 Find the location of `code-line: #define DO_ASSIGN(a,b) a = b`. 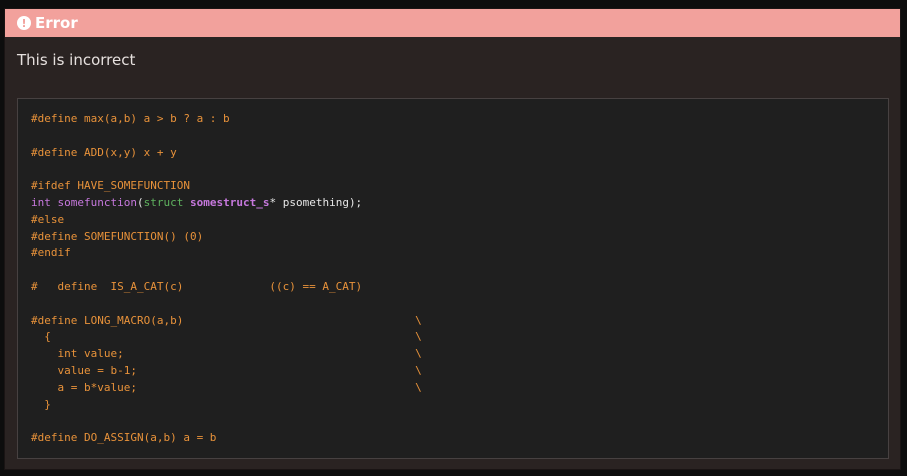

code-line: #define DO_ASSIGN(a,b) a = b is located at coordinates (124, 438).